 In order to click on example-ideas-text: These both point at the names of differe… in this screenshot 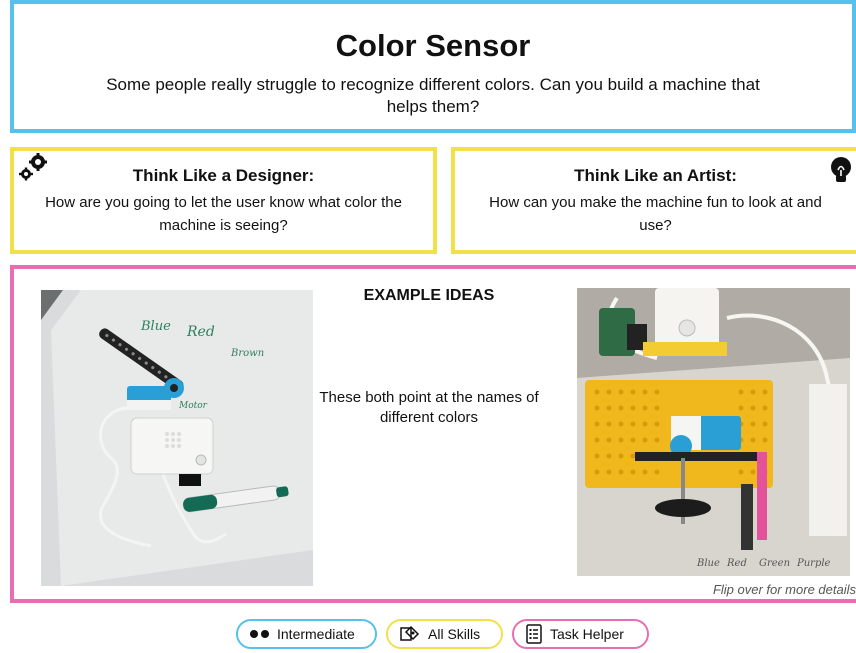, I will do `click(429, 407)`.